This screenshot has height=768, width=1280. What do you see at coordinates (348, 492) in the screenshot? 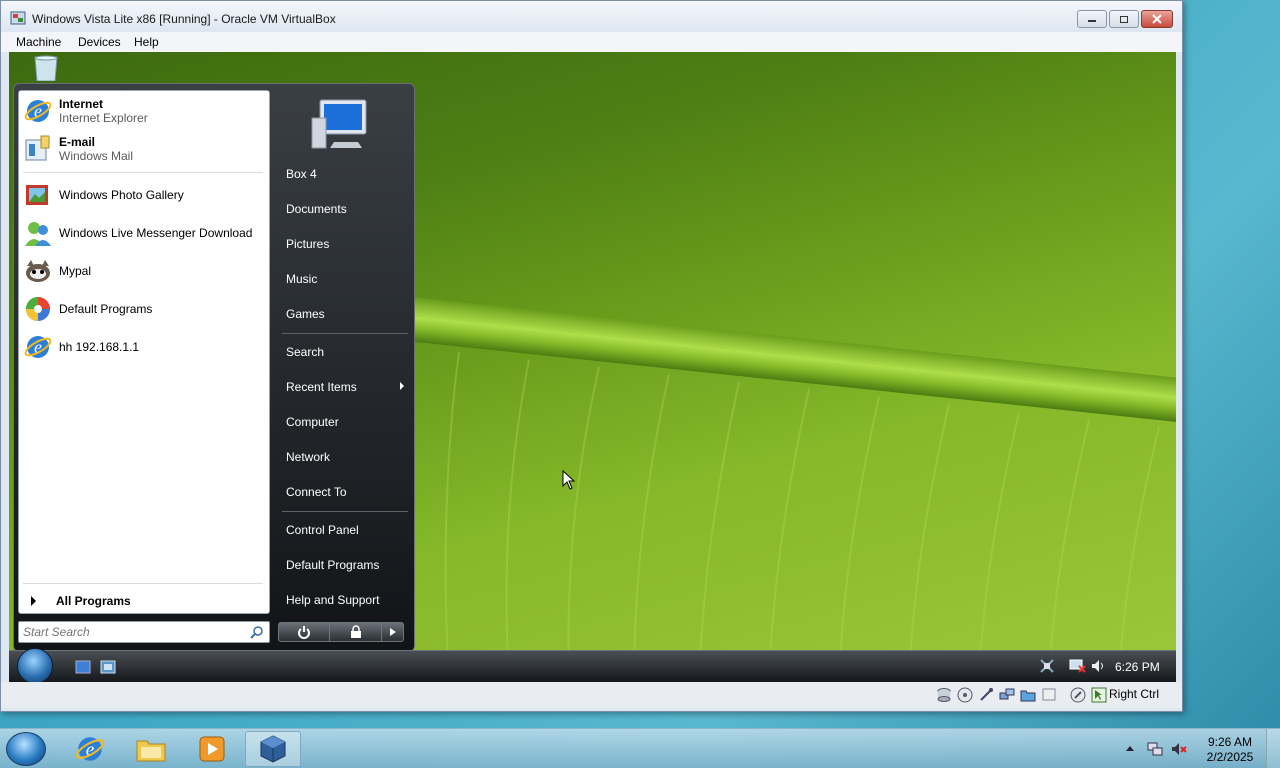
I see `start-item-connect-to: Connect To` at bounding box center [348, 492].